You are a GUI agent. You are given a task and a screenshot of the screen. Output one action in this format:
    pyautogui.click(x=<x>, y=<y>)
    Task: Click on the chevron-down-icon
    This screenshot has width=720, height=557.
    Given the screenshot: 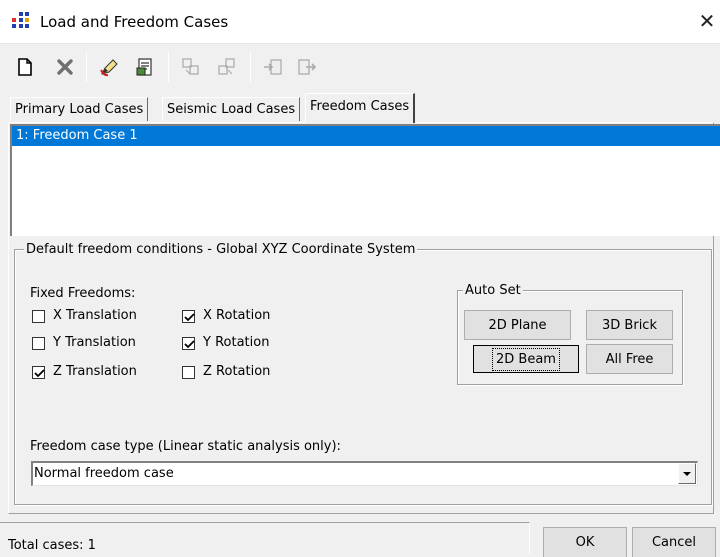 What is the action you would take?
    pyautogui.click(x=687, y=474)
    